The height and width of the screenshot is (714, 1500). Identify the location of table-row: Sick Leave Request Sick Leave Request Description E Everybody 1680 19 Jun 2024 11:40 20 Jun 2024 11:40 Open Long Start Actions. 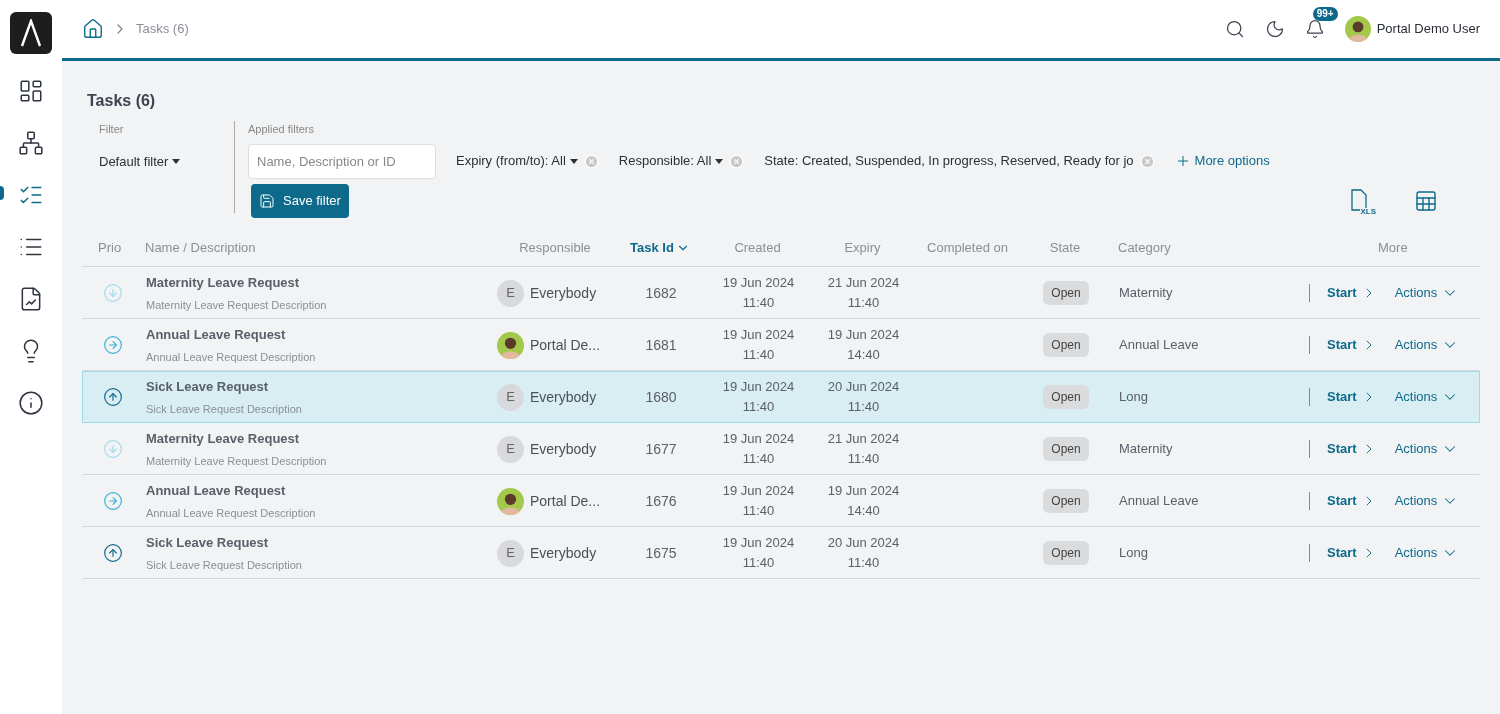
(781, 397).